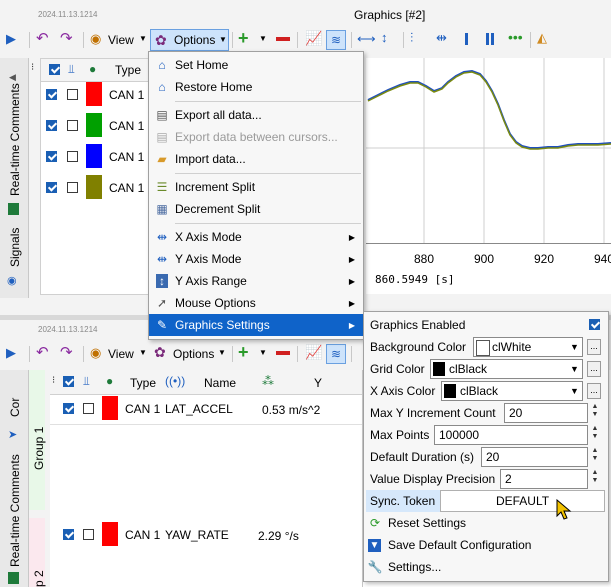  I want to click on grid-color-select: clBlack ▼, so click(506, 369).